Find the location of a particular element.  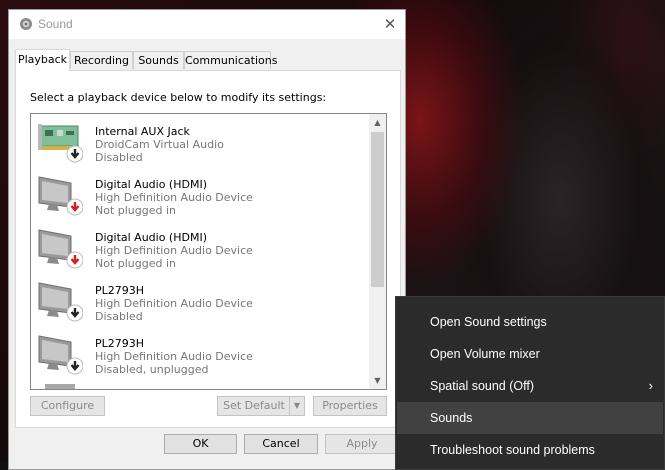

menu-item-sounds: Sounds is located at coordinates (530, 418).